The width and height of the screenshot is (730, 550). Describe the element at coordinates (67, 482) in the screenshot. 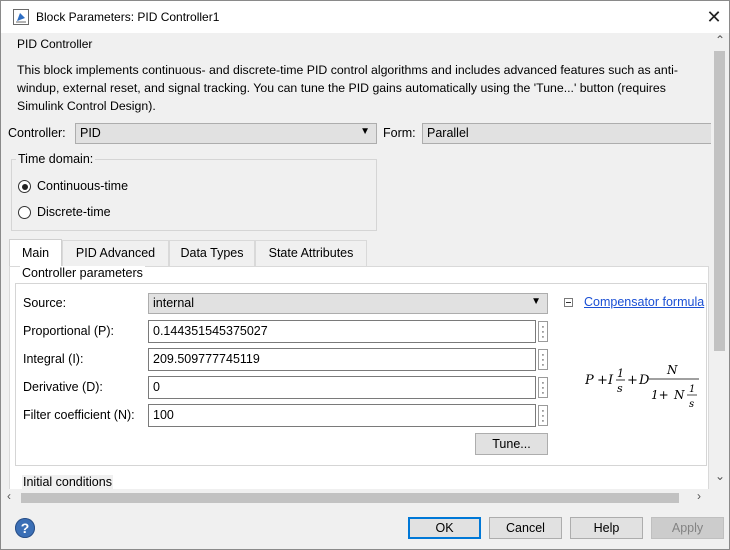

I see `initial-conditions-legend: Initial conditions` at that location.